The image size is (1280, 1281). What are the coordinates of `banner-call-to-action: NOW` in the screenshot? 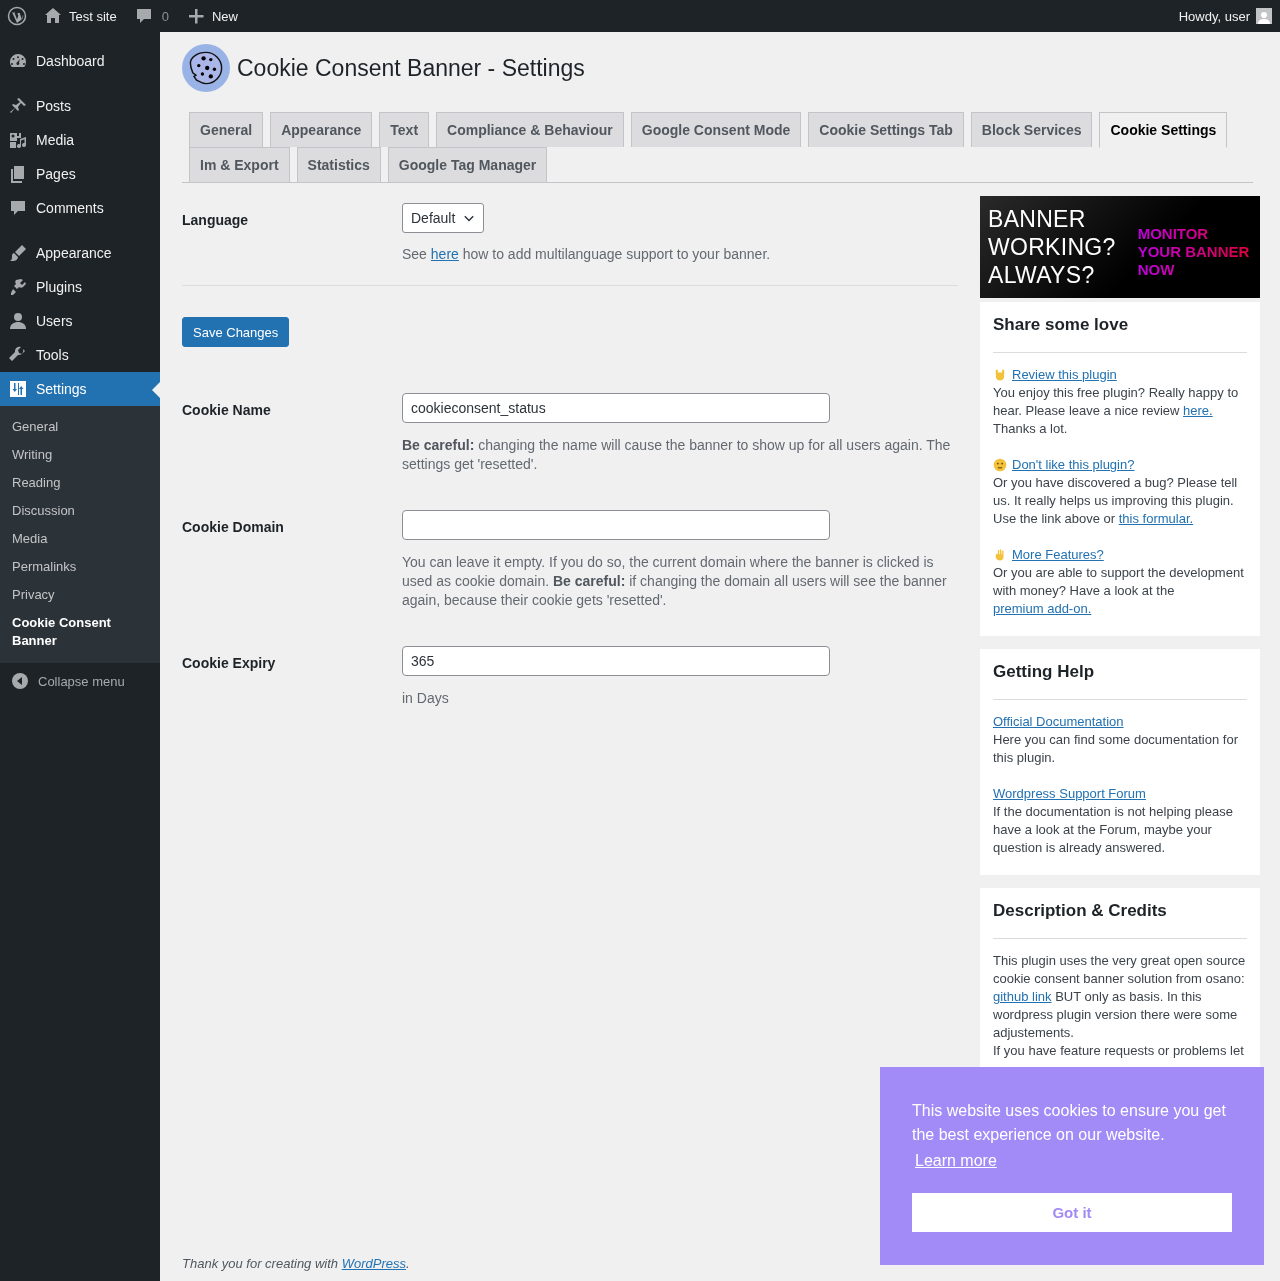 It's located at (1156, 270).